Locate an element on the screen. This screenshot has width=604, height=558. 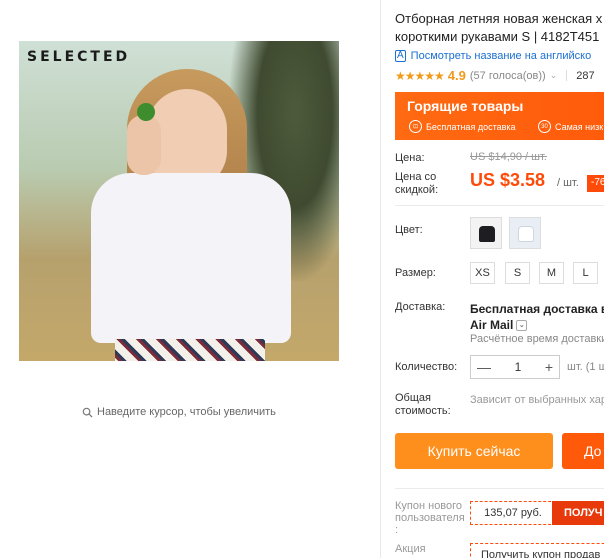
quantity-decrease-button: — is located at coordinates (484, 367).